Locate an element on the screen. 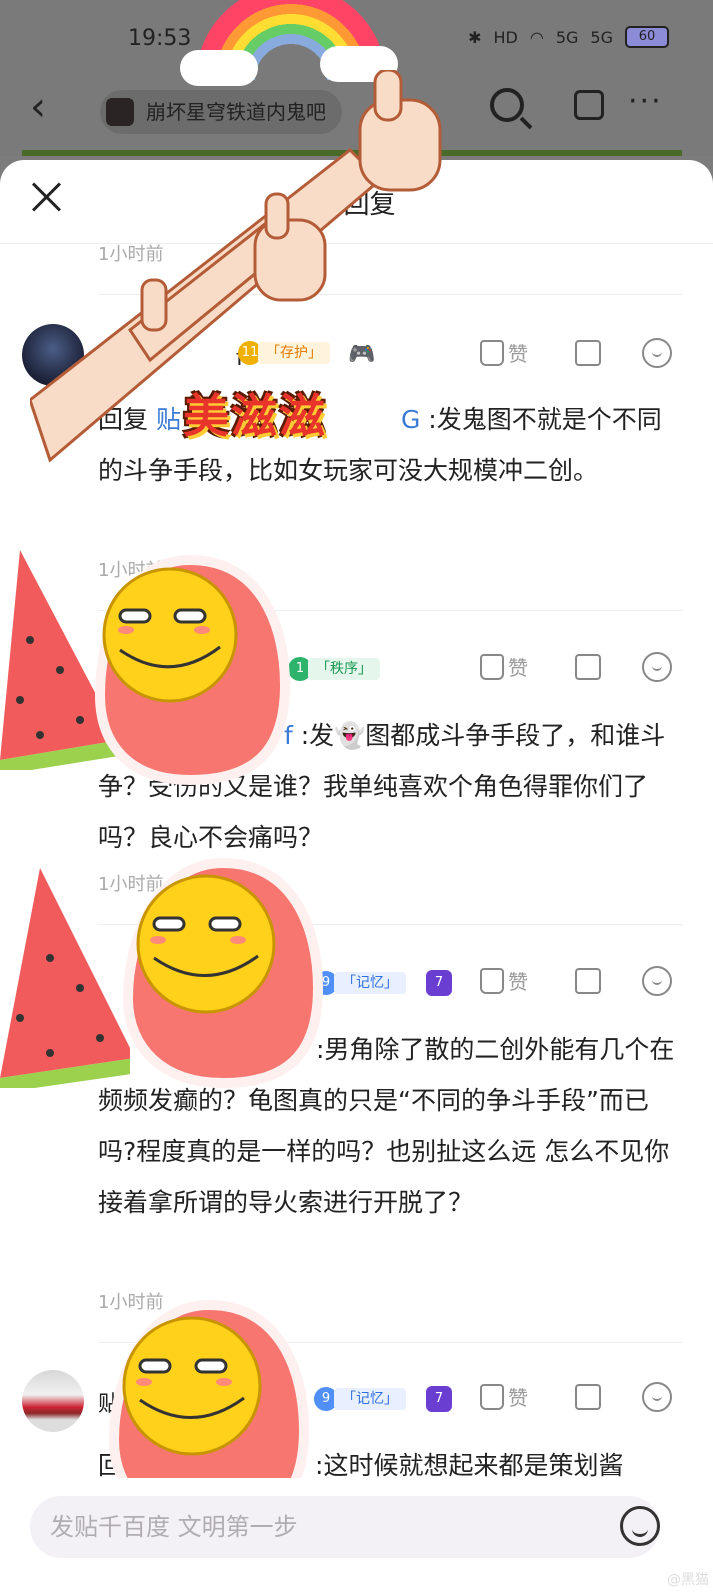 This screenshot has width=713, height=1593. level-badge: 1 「秩序」 is located at coordinates (334, 669).